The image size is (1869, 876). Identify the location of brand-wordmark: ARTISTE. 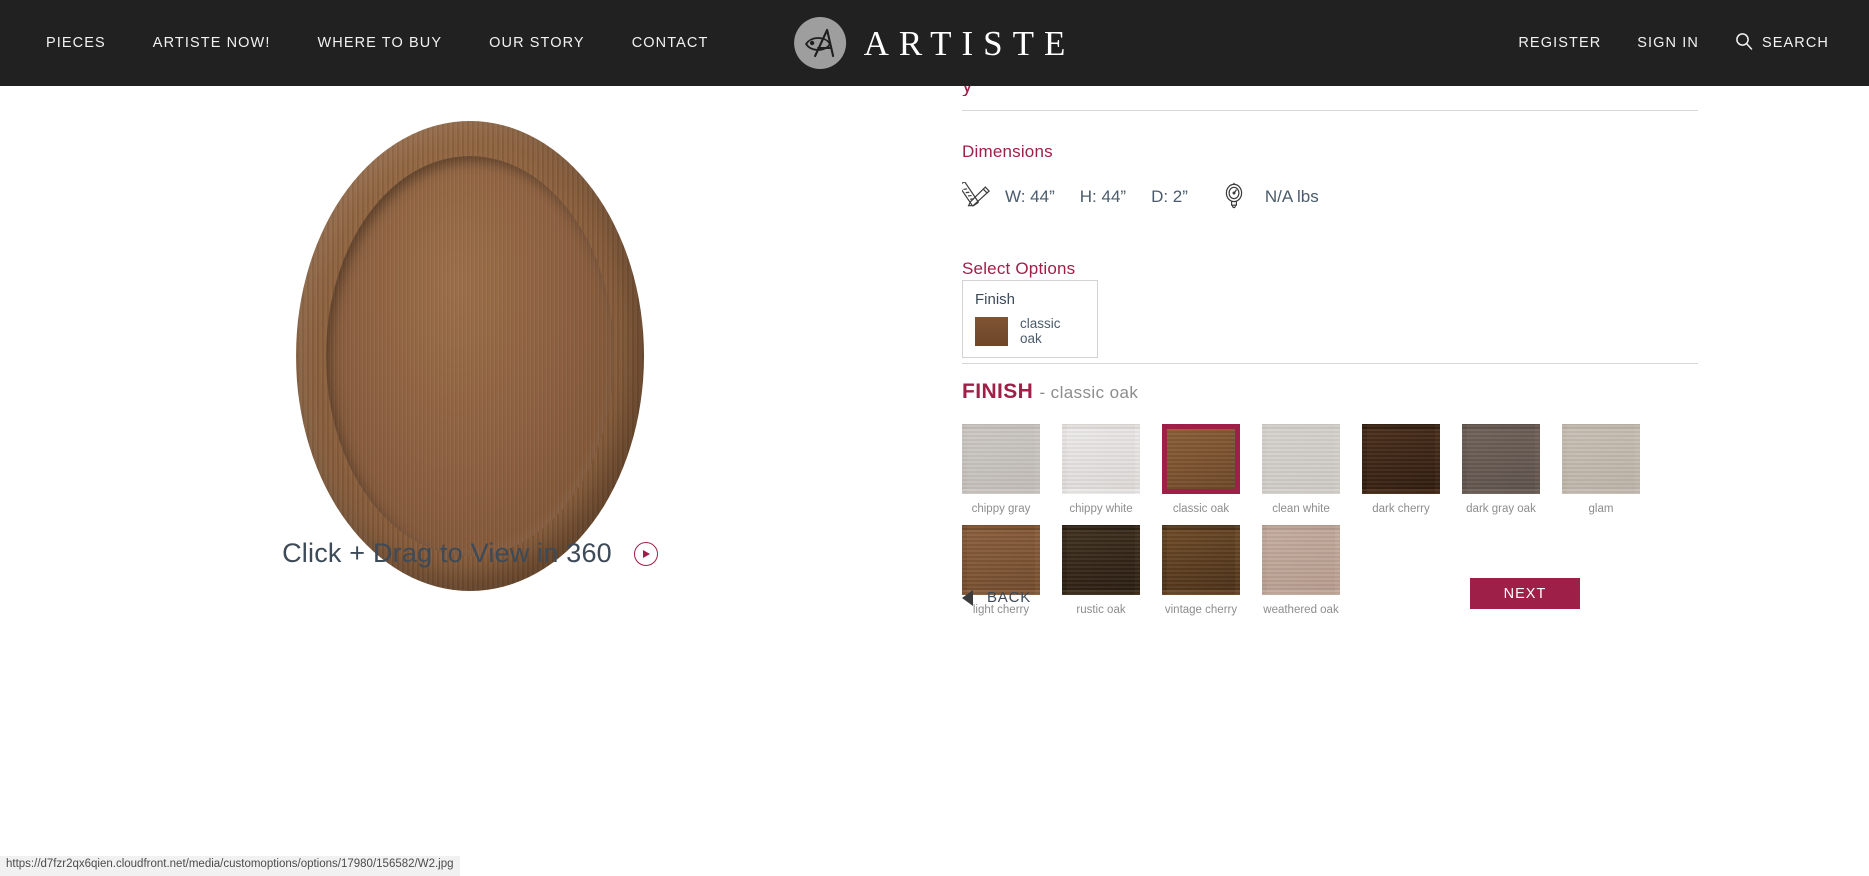
(969, 43).